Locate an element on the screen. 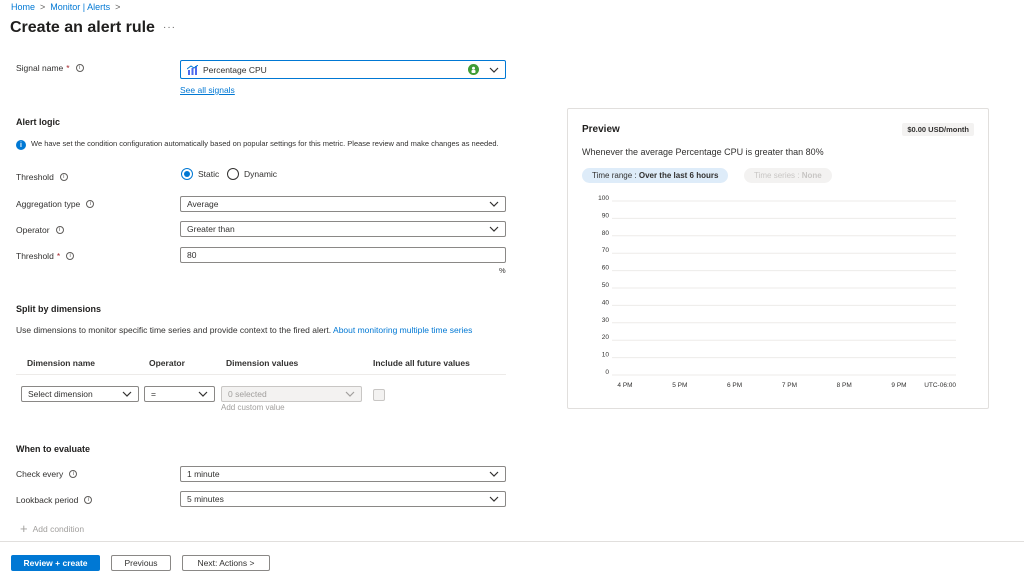  add-icon: + is located at coordinates (24, 528).